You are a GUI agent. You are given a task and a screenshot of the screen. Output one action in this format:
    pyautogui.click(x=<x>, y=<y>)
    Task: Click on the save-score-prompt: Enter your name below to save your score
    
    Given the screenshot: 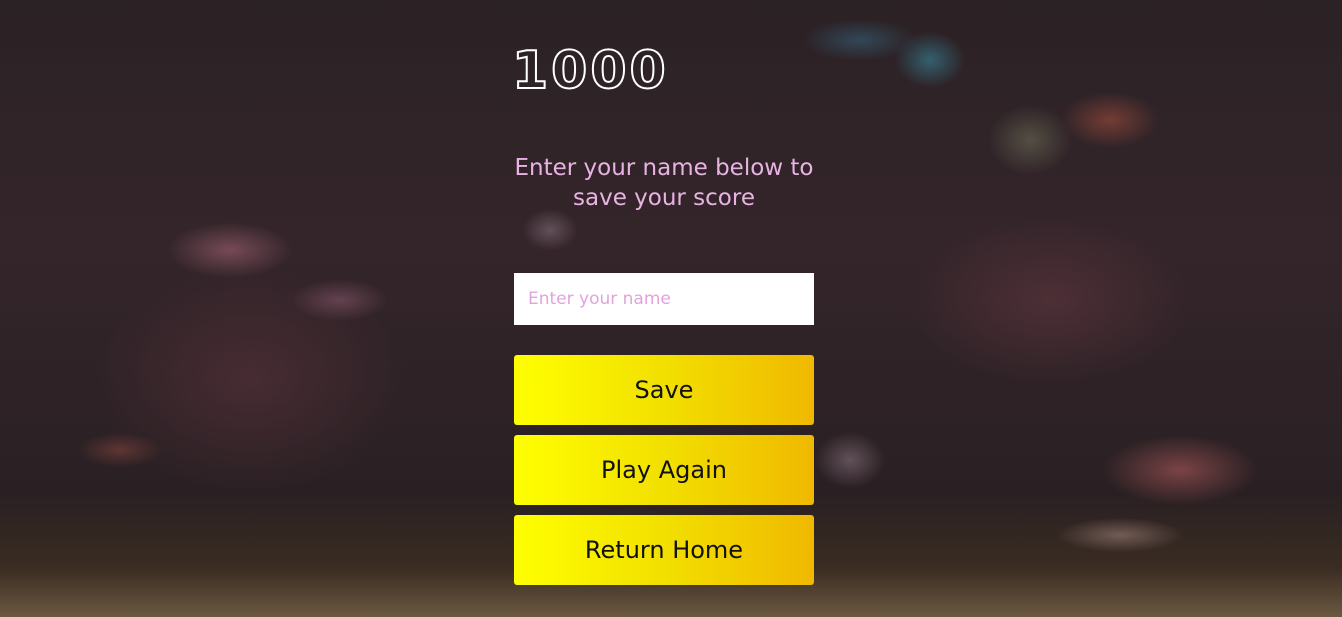 What is the action you would take?
    pyautogui.click(x=664, y=183)
    